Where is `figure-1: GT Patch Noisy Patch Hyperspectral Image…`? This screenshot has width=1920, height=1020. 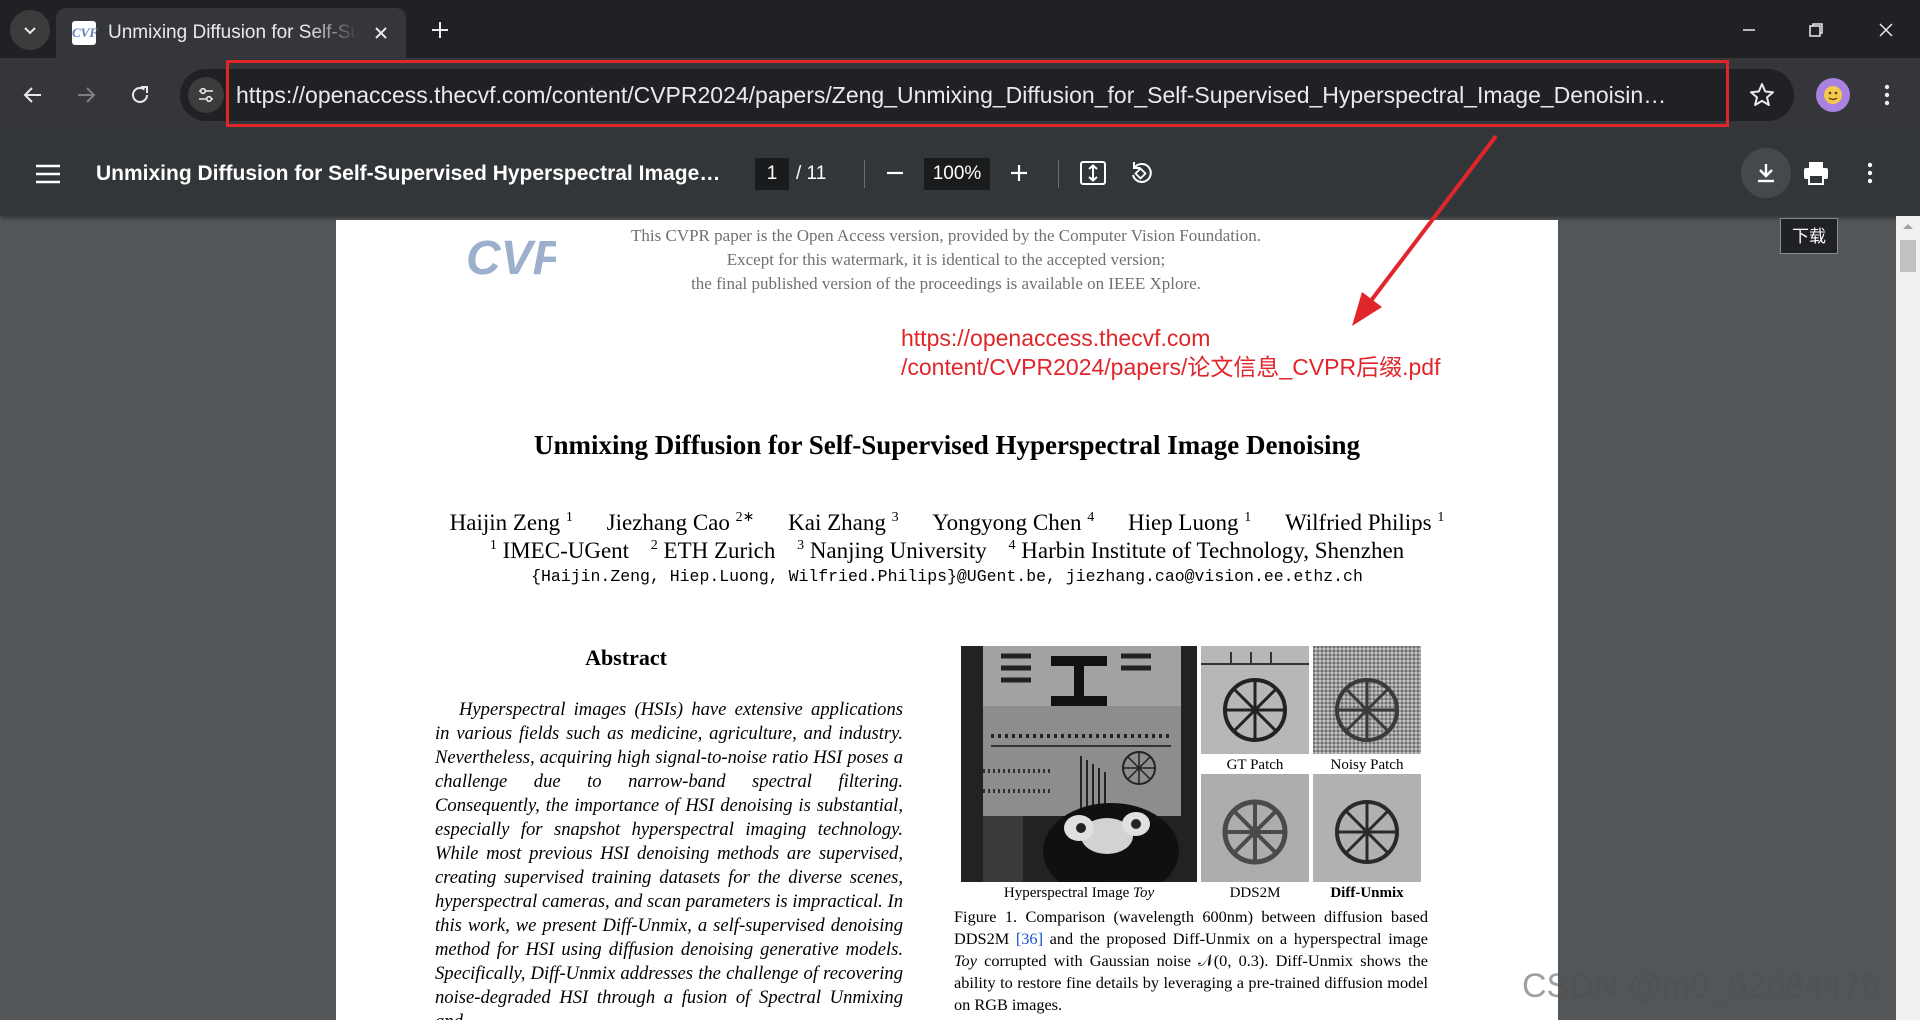 figure-1: GT Patch Noisy Patch Hyperspectral Image… is located at coordinates (1196, 791).